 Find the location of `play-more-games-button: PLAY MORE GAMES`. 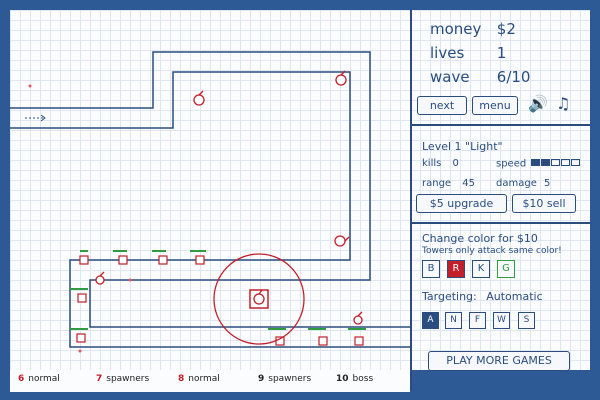

play-more-games-button: PLAY MORE GAMES is located at coordinates (499, 361).